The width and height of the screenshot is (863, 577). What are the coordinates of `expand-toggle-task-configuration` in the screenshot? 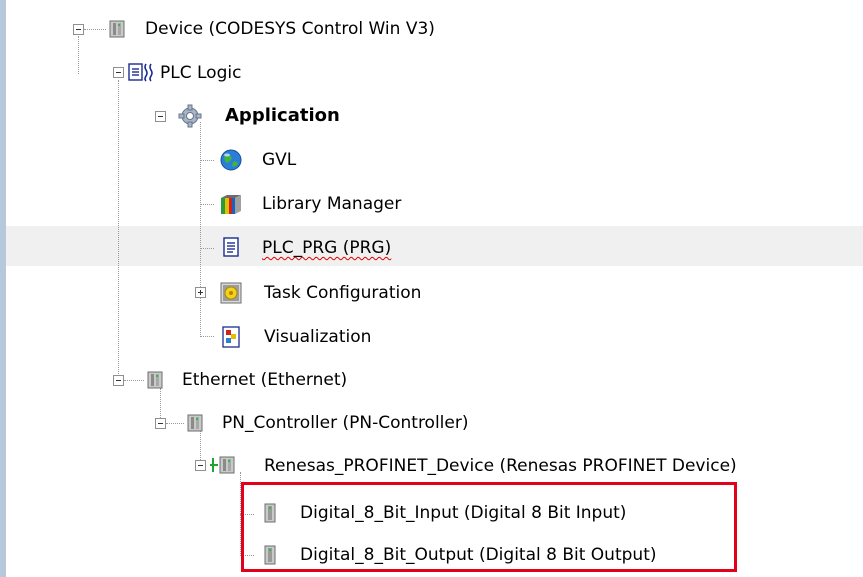 It's located at (200, 292).